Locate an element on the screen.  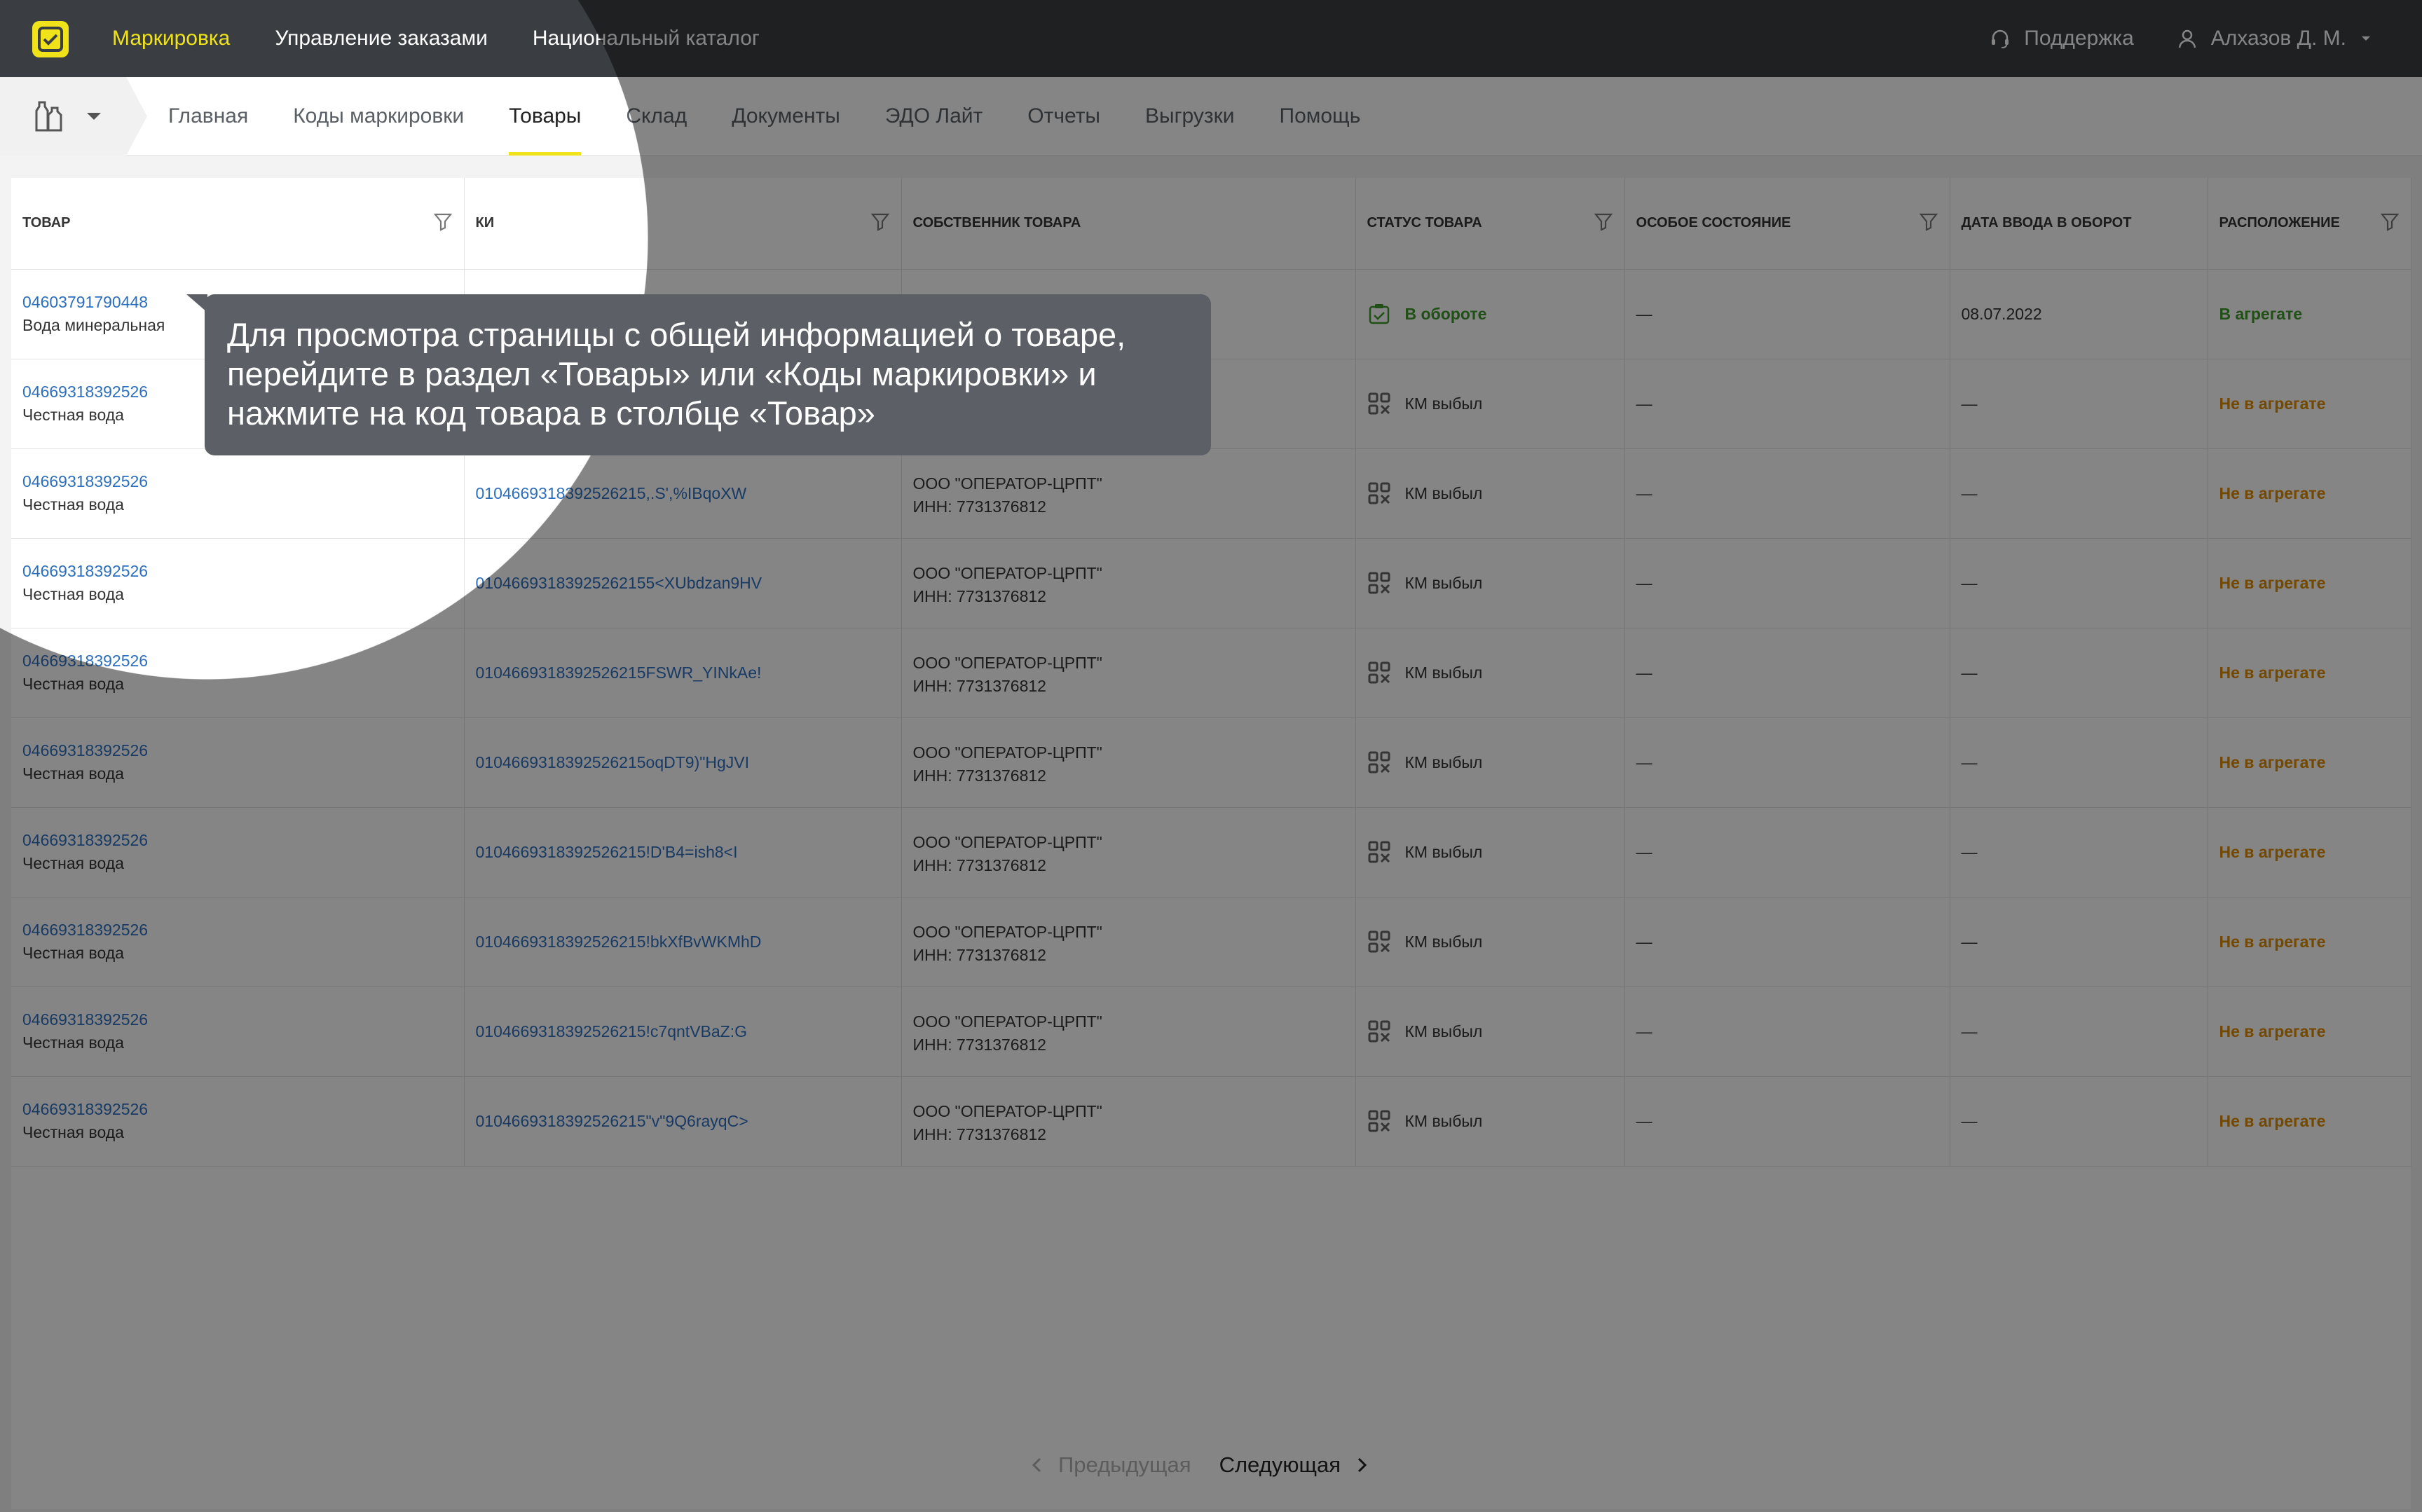
ki-link: 0104669318392526215,.S',%IBqoXW is located at coordinates (683, 493).